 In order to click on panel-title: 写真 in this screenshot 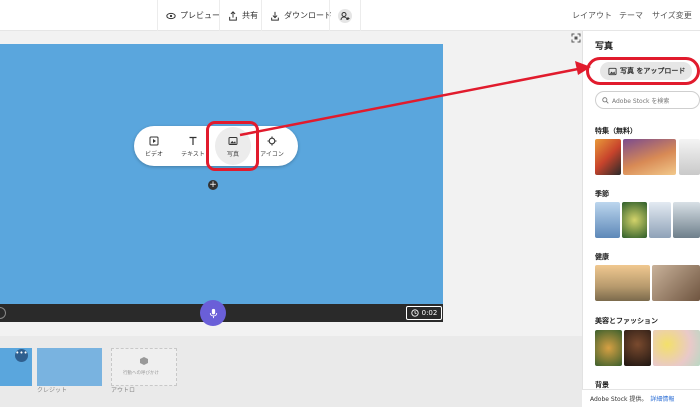, I will do `click(604, 47)`.